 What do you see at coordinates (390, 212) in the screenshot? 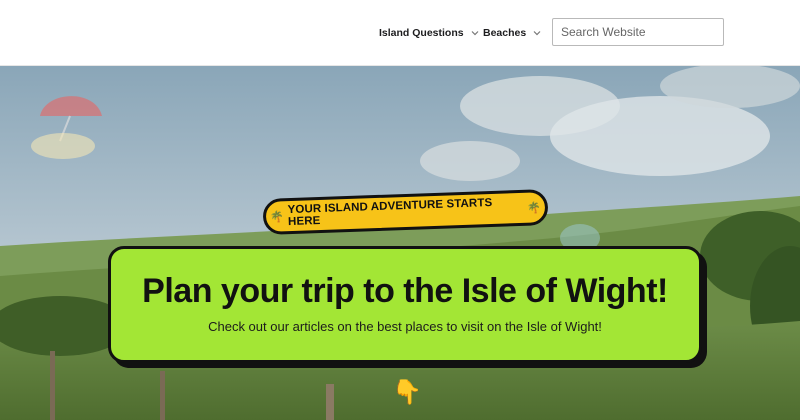
I see `tagline-text: YOUR ISLAND ADVENTURE STARTS HERE` at bounding box center [390, 212].